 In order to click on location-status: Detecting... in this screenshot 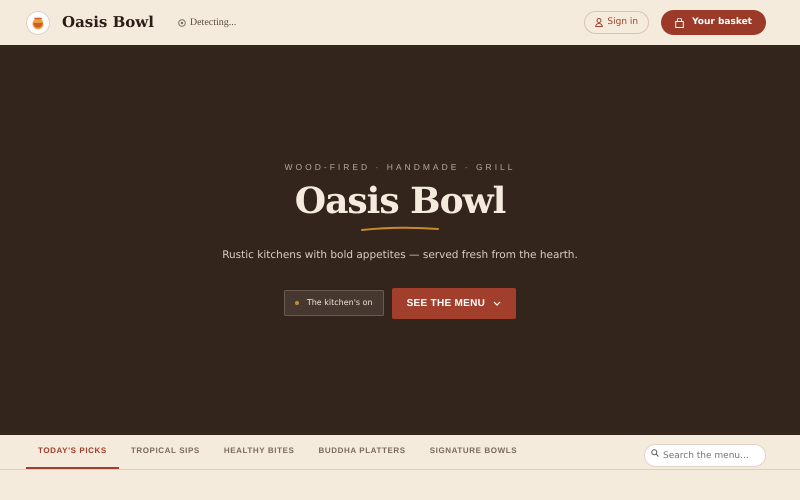, I will do `click(213, 23)`.